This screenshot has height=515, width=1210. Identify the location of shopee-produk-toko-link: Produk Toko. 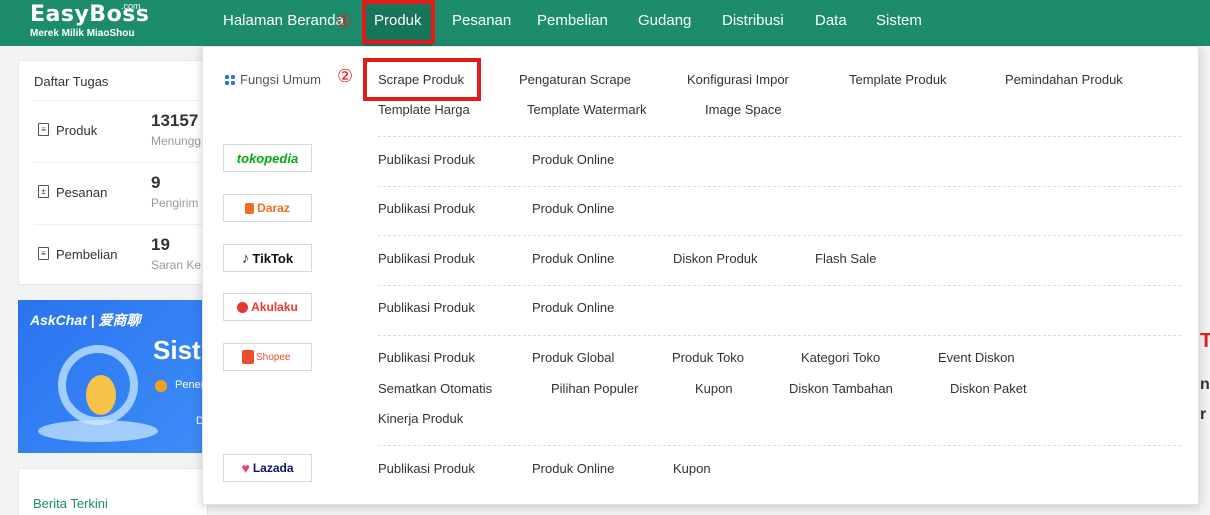
(708, 357).